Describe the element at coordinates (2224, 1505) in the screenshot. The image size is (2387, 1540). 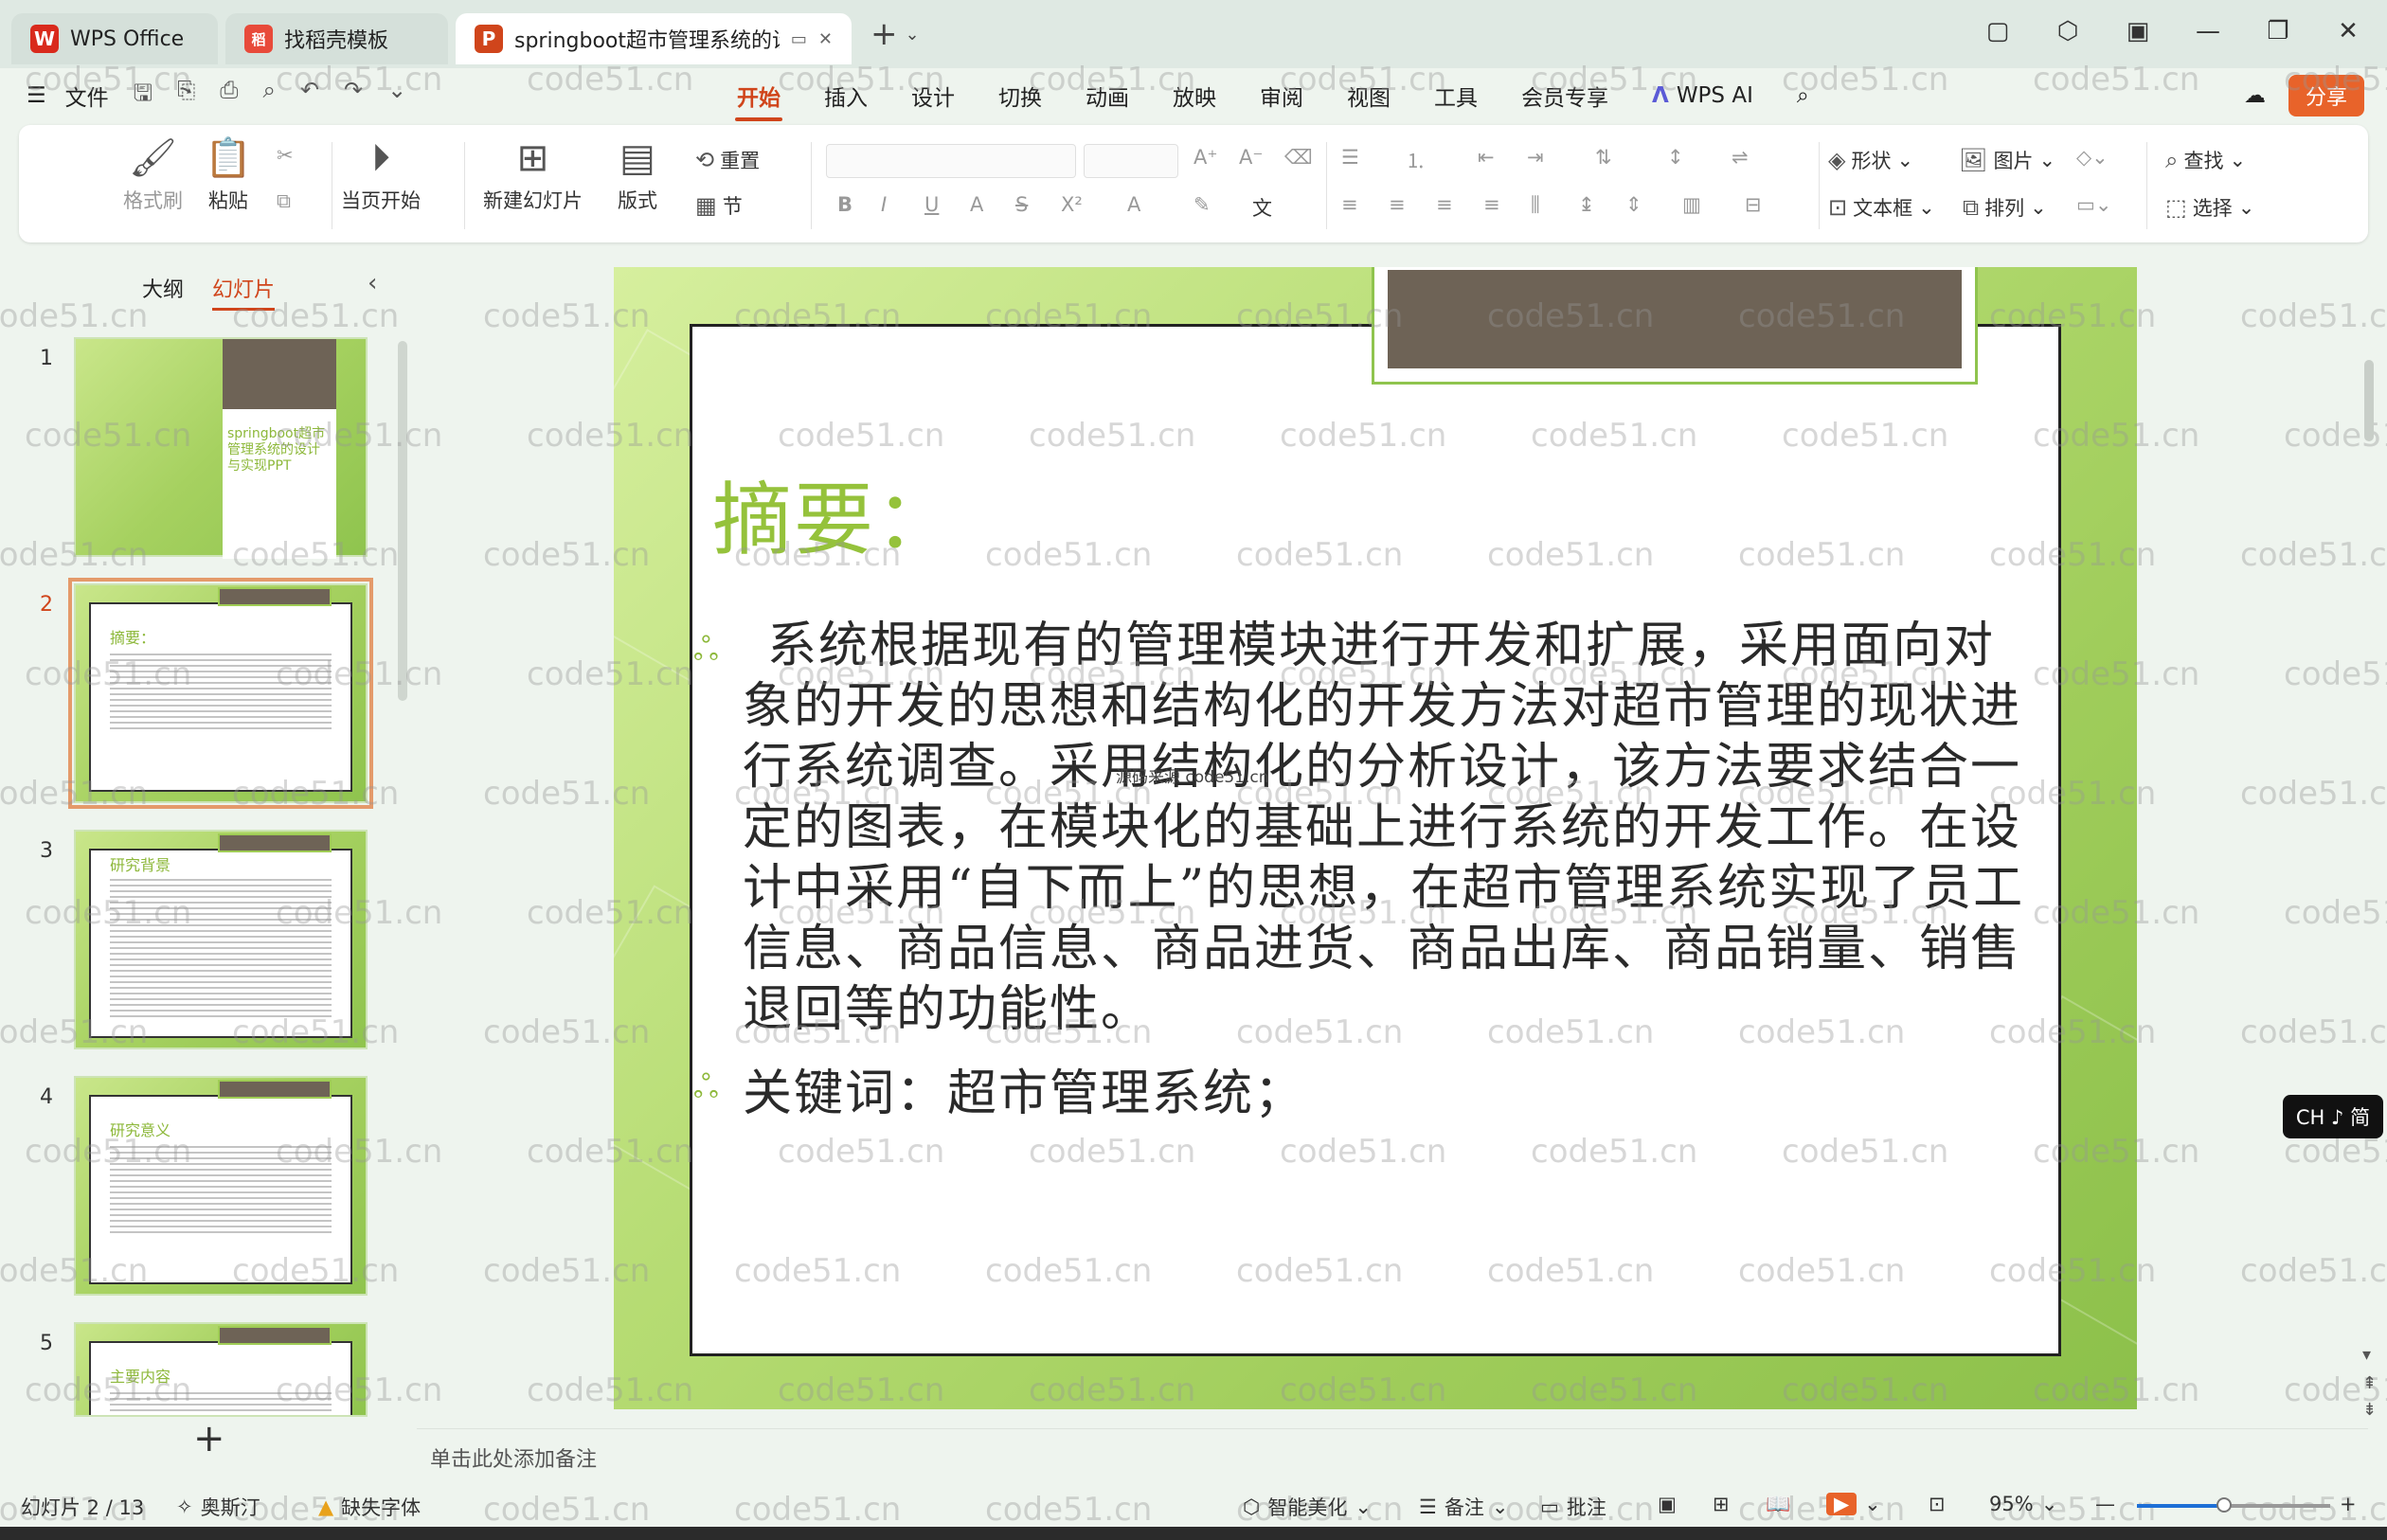
I see `zoom-slider-handle` at that location.